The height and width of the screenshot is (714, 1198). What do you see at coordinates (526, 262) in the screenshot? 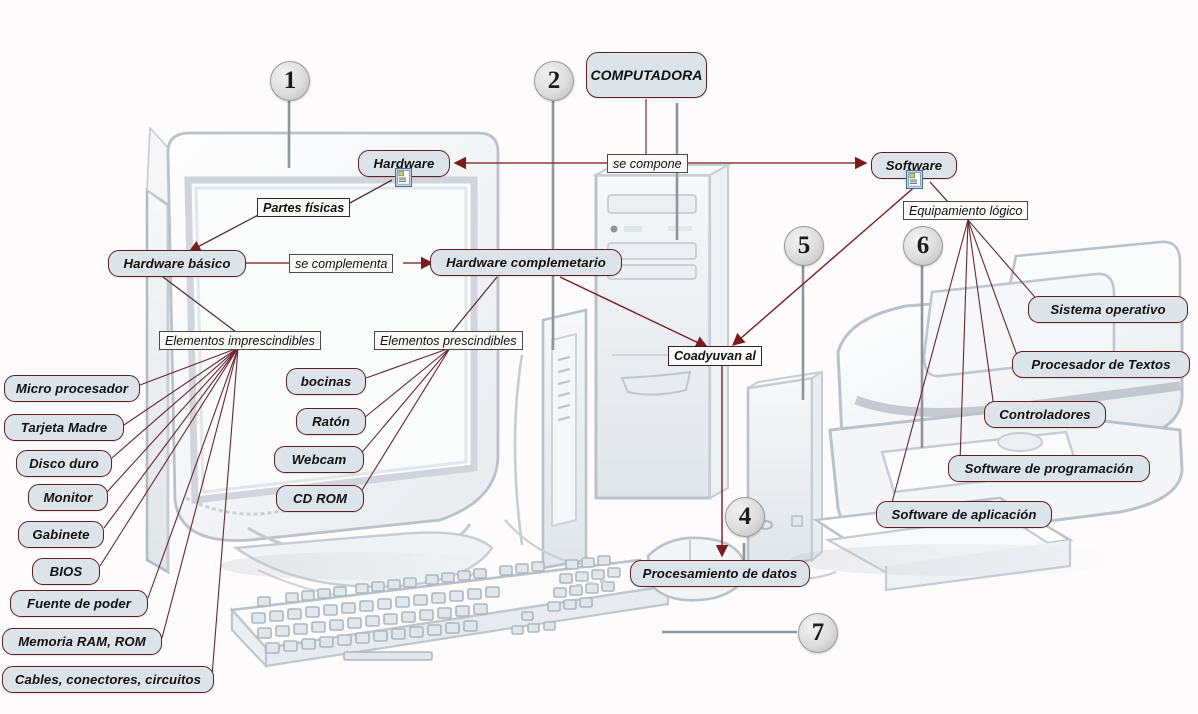
I see `node-hardware-complementario: Hardware complemetario` at bounding box center [526, 262].